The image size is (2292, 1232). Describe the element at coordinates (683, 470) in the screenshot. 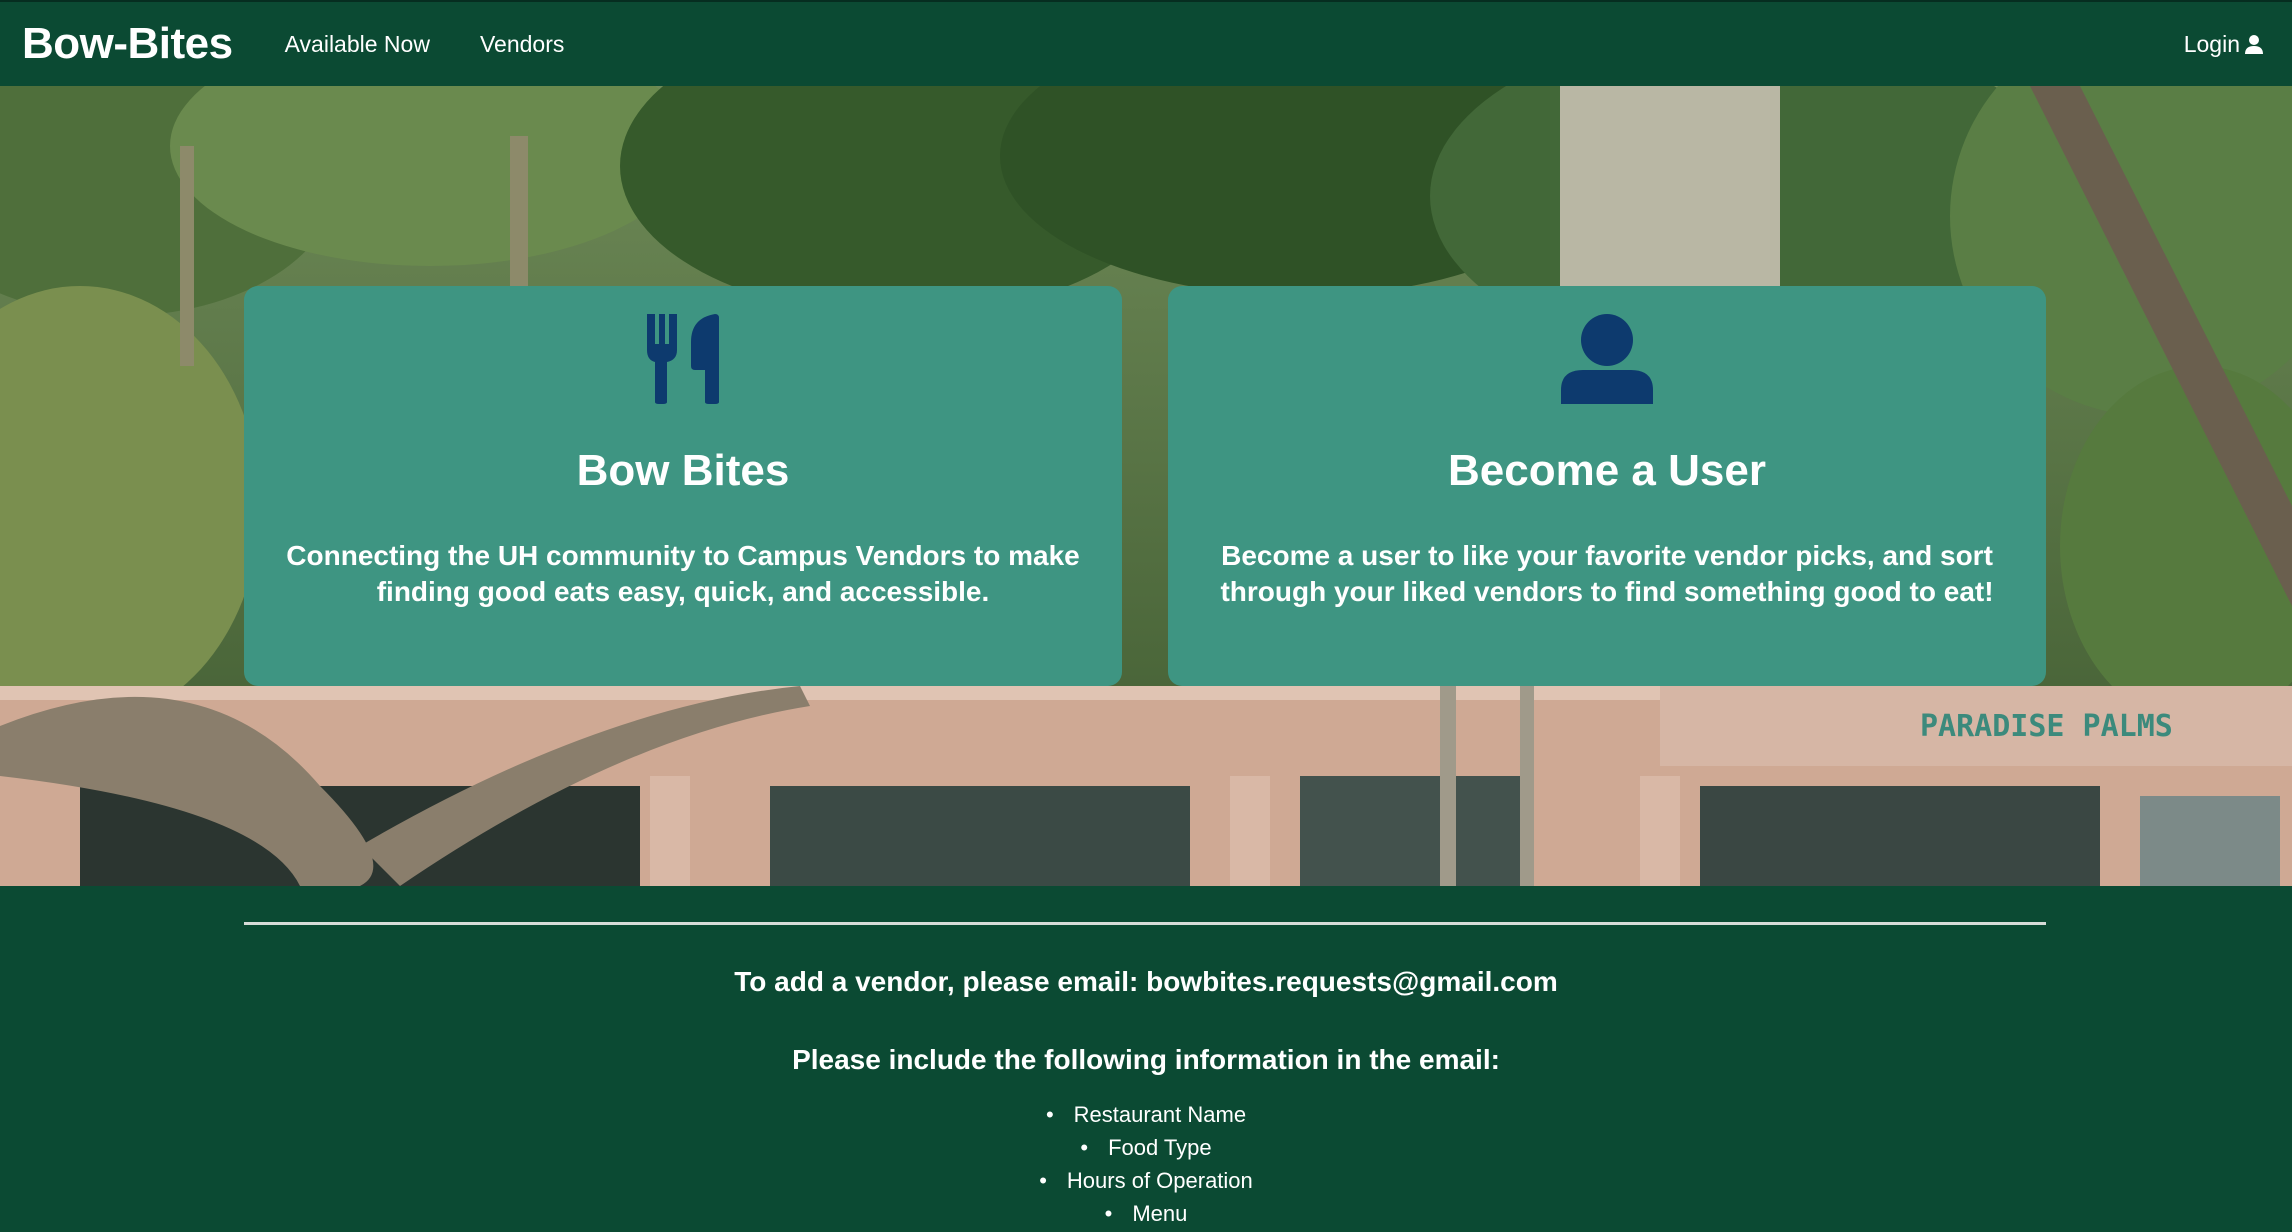

I see `card-title: Bow Bites` at that location.